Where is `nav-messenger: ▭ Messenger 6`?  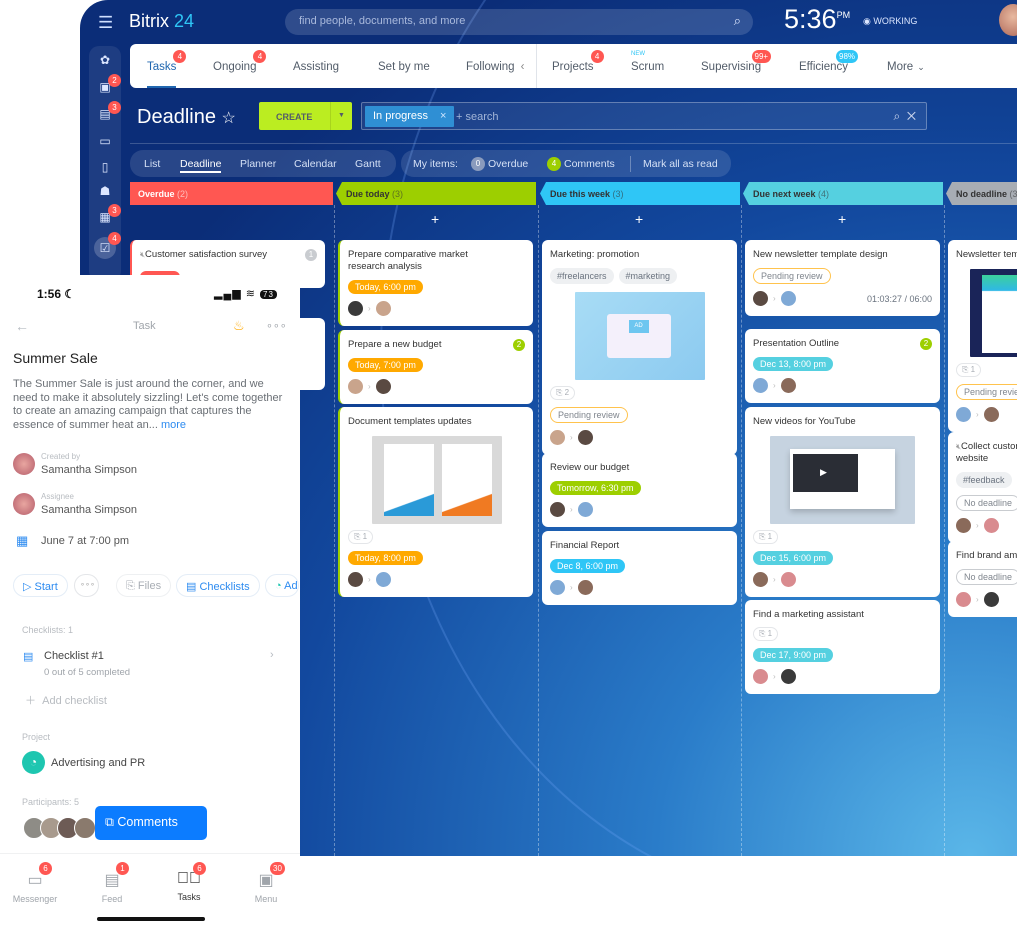 nav-messenger: ▭ Messenger 6 is located at coordinates (35, 883).